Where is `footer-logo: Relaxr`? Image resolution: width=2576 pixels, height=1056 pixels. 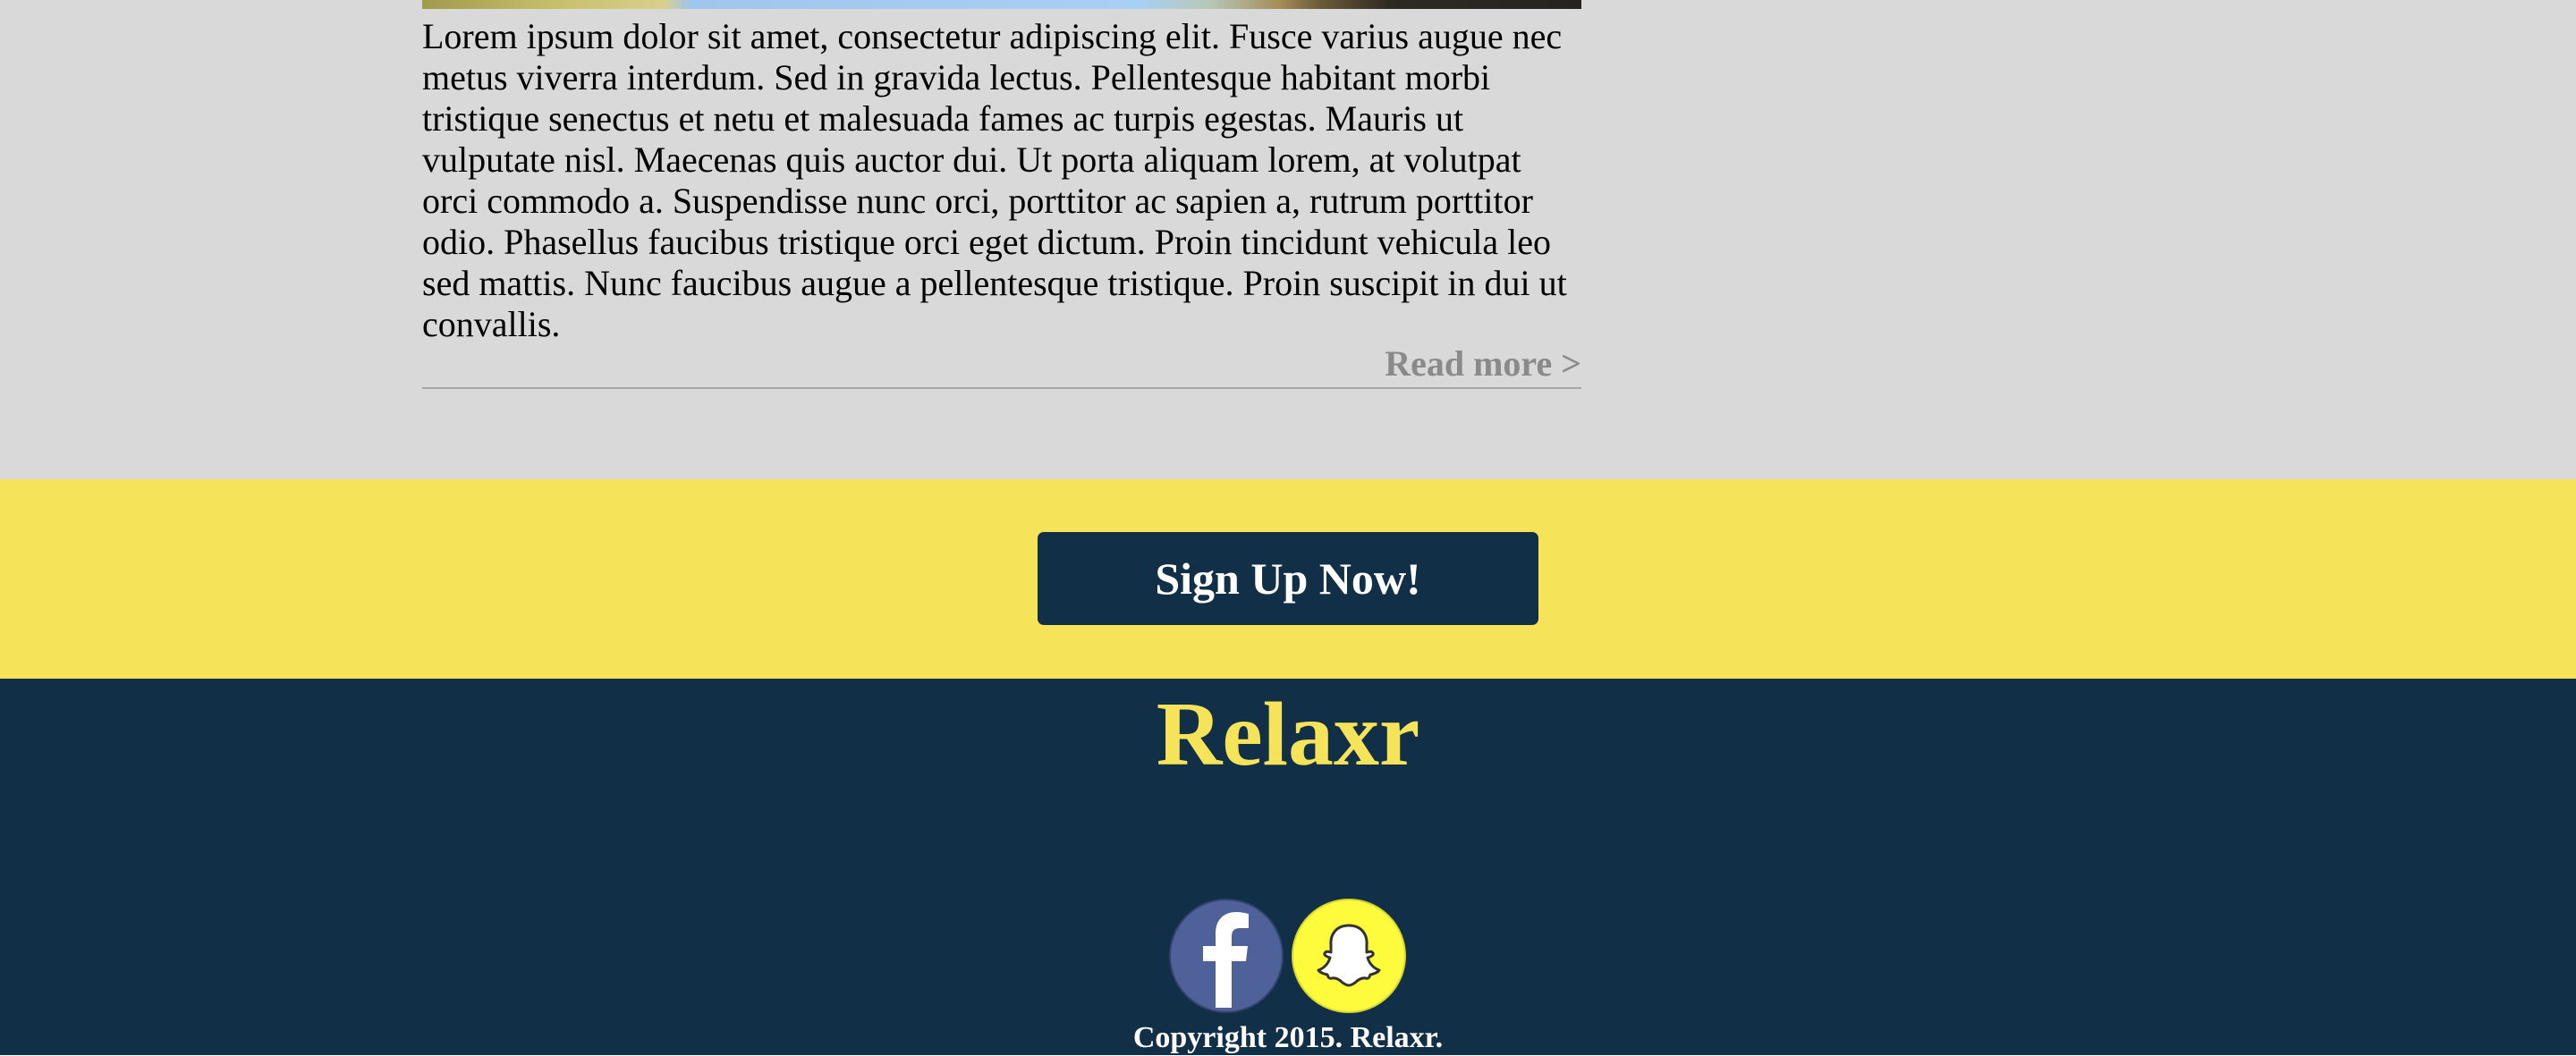 footer-logo: Relaxr is located at coordinates (1288, 735).